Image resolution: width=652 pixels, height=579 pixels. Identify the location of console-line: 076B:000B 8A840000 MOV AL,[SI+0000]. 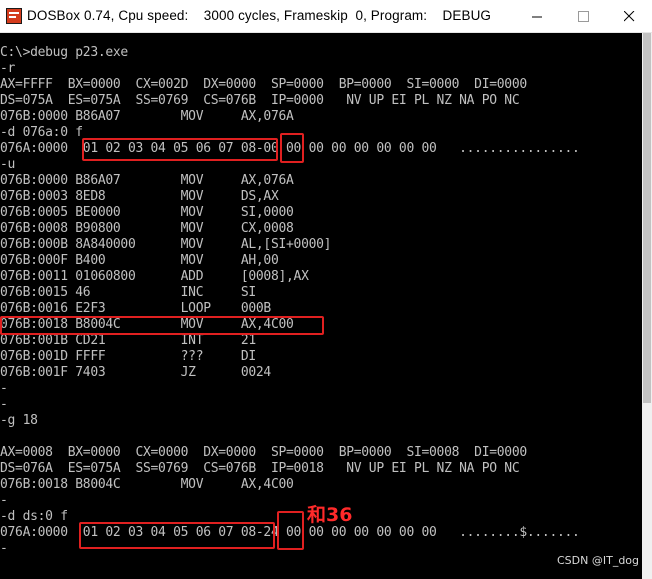
(166, 244).